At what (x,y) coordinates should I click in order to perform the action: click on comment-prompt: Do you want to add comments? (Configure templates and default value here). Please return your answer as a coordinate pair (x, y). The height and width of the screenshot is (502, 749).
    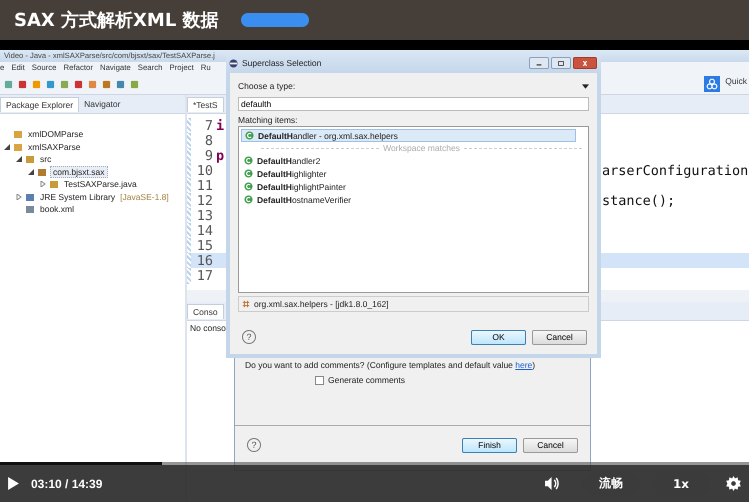
    Looking at the image, I should click on (390, 365).